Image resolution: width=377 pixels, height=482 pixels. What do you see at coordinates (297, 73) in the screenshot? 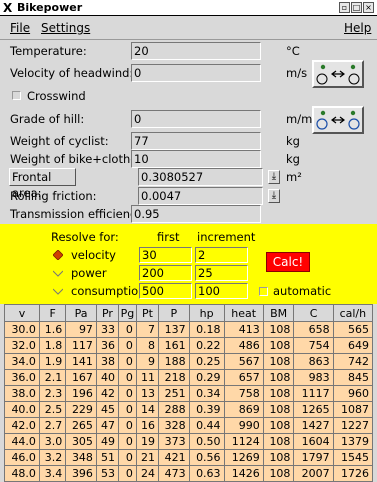
I see `headwind-unit: m/s` at bounding box center [297, 73].